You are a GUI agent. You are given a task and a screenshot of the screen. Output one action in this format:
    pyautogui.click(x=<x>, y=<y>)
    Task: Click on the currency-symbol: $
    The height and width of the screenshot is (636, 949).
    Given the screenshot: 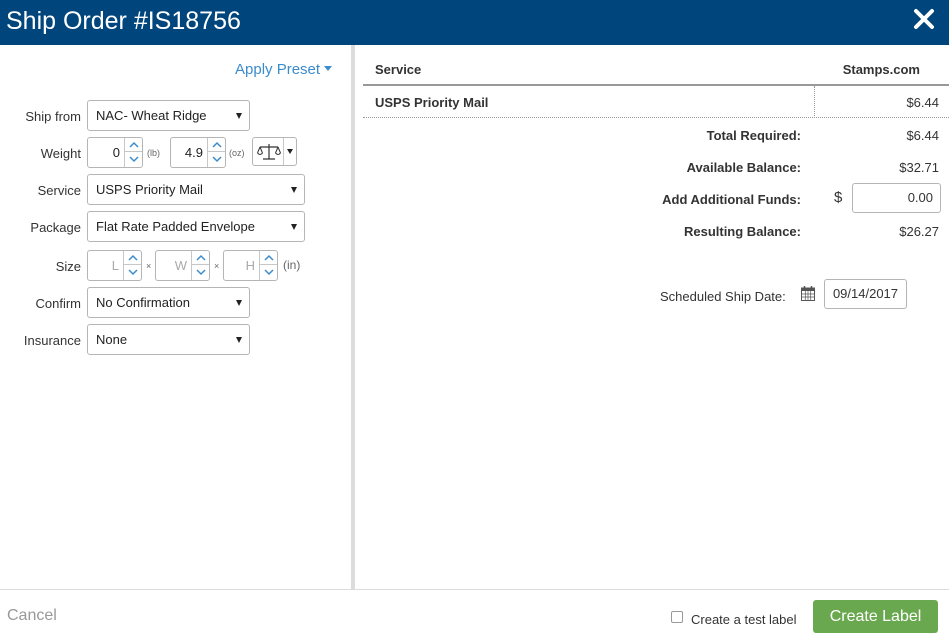 What is the action you would take?
    pyautogui.click(x=838, y=197)
    